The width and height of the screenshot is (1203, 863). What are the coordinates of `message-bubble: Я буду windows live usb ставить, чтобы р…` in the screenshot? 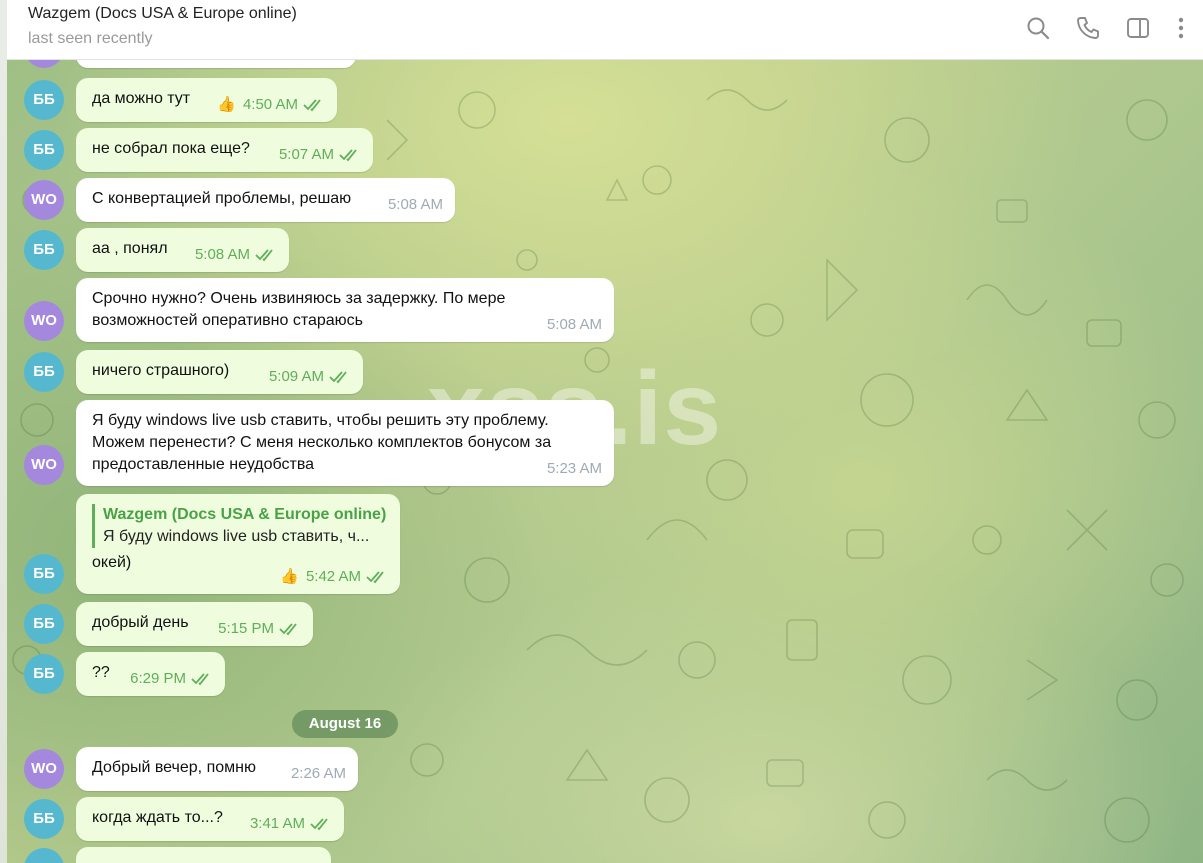 It's located at (345, 443).